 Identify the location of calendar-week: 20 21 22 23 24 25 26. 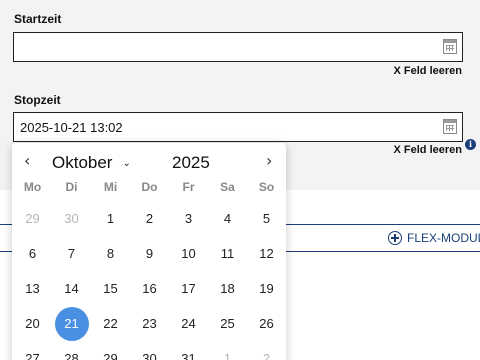
(149, 323).